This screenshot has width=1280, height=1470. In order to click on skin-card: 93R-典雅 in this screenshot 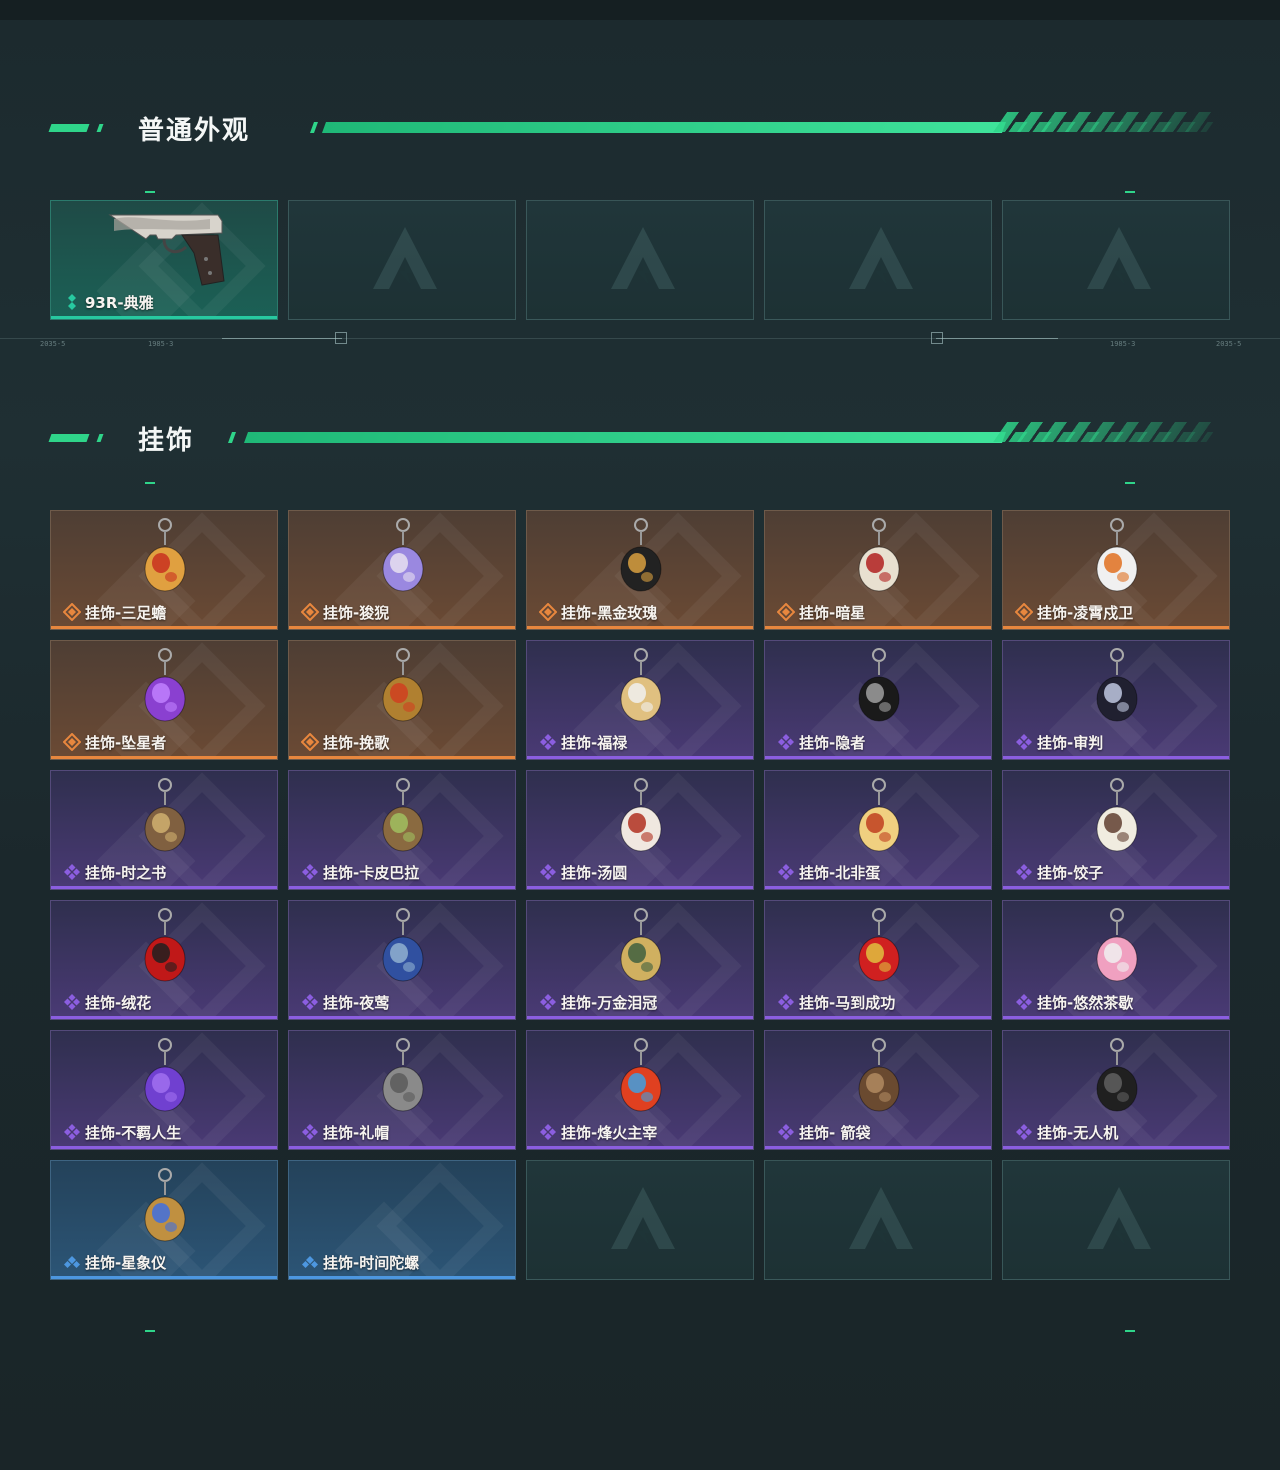, I will do `click(164, 260)`.